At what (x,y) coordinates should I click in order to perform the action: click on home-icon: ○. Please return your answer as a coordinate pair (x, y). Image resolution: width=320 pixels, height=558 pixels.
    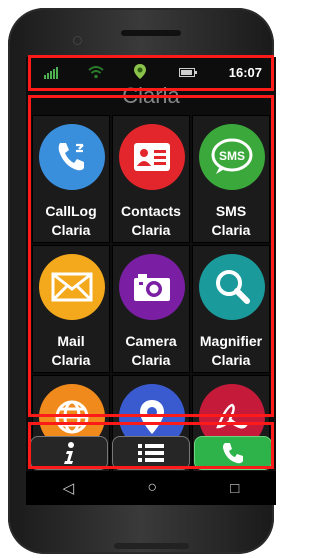
    Looking at the image, I should click on (152, 488).